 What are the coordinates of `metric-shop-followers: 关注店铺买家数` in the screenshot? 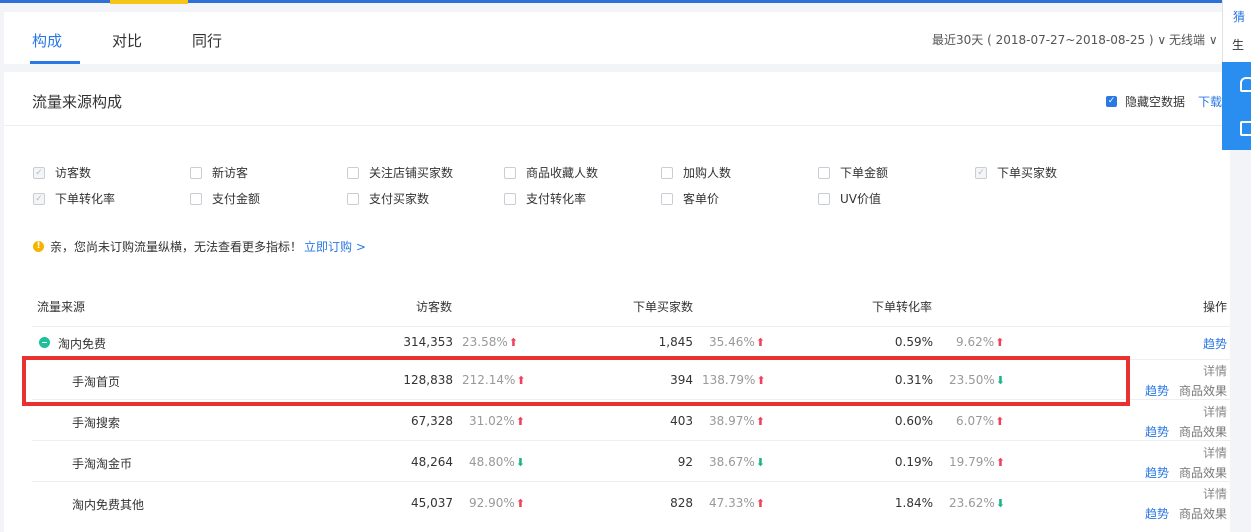 It's located at (400, 172).